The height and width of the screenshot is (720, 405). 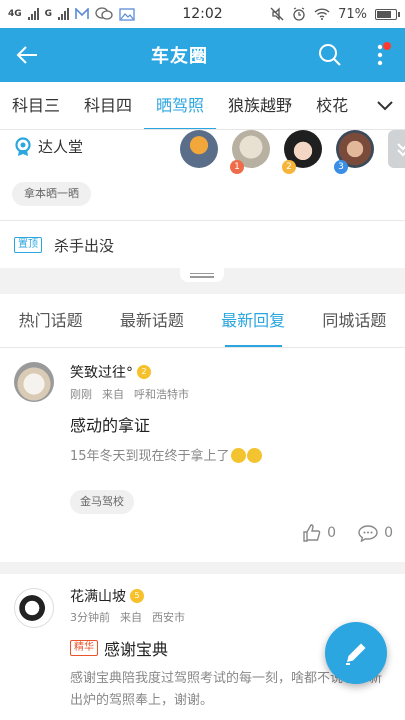 What do you see at coordinates (302, 152) in the screenshot?
I see `expert-avatar: 2` at bounding box center [302, 152].